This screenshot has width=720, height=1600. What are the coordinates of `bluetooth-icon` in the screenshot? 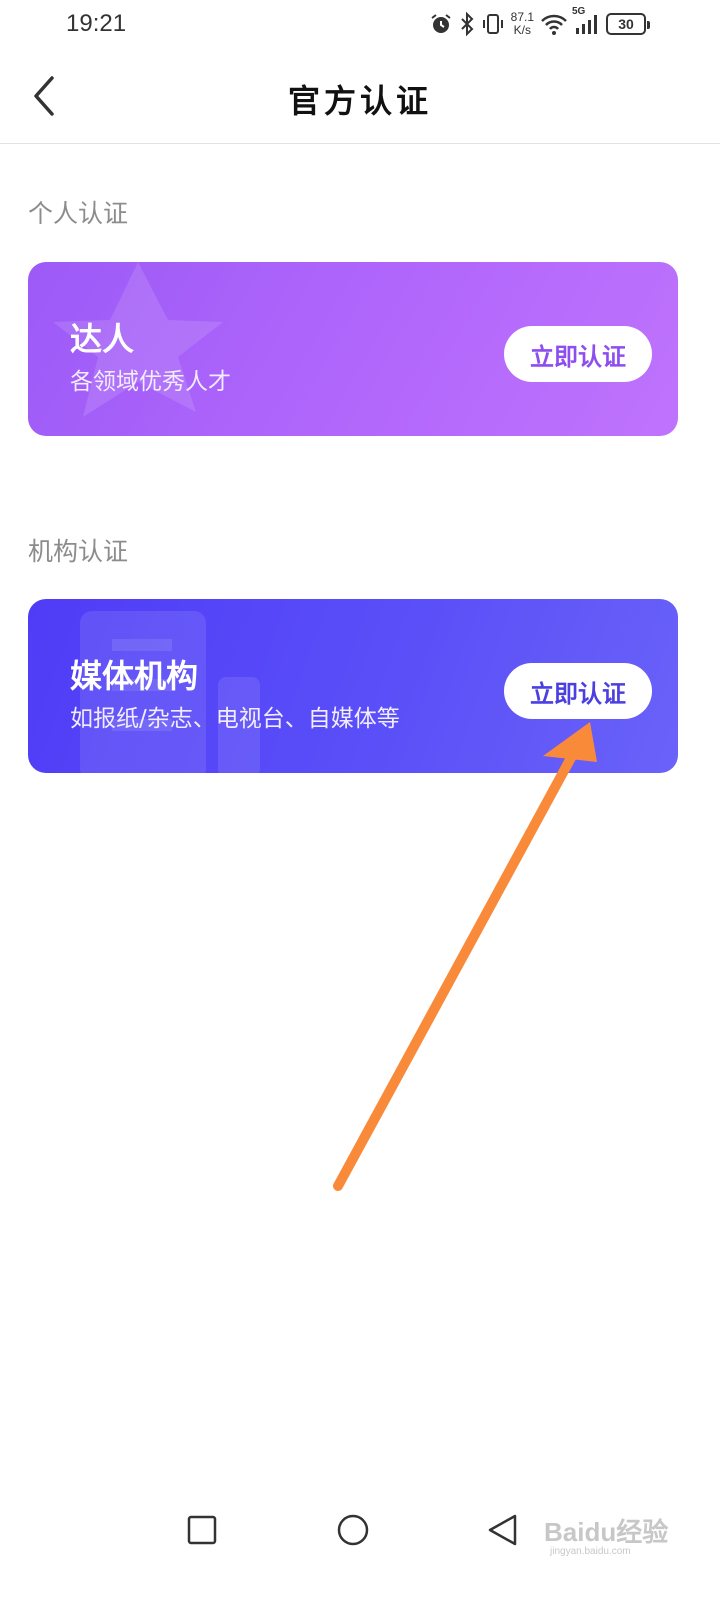 It's located at (467, 24).